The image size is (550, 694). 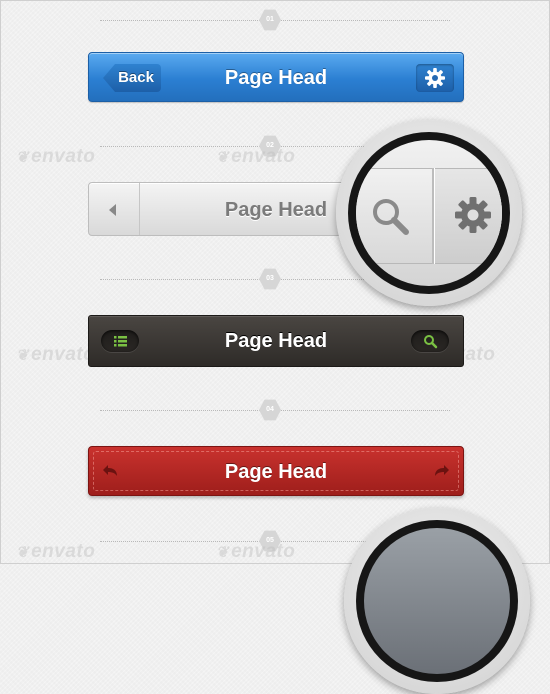 I want to click on blue-navigation-bar: Back Page Head, so click(x=276, y=77).